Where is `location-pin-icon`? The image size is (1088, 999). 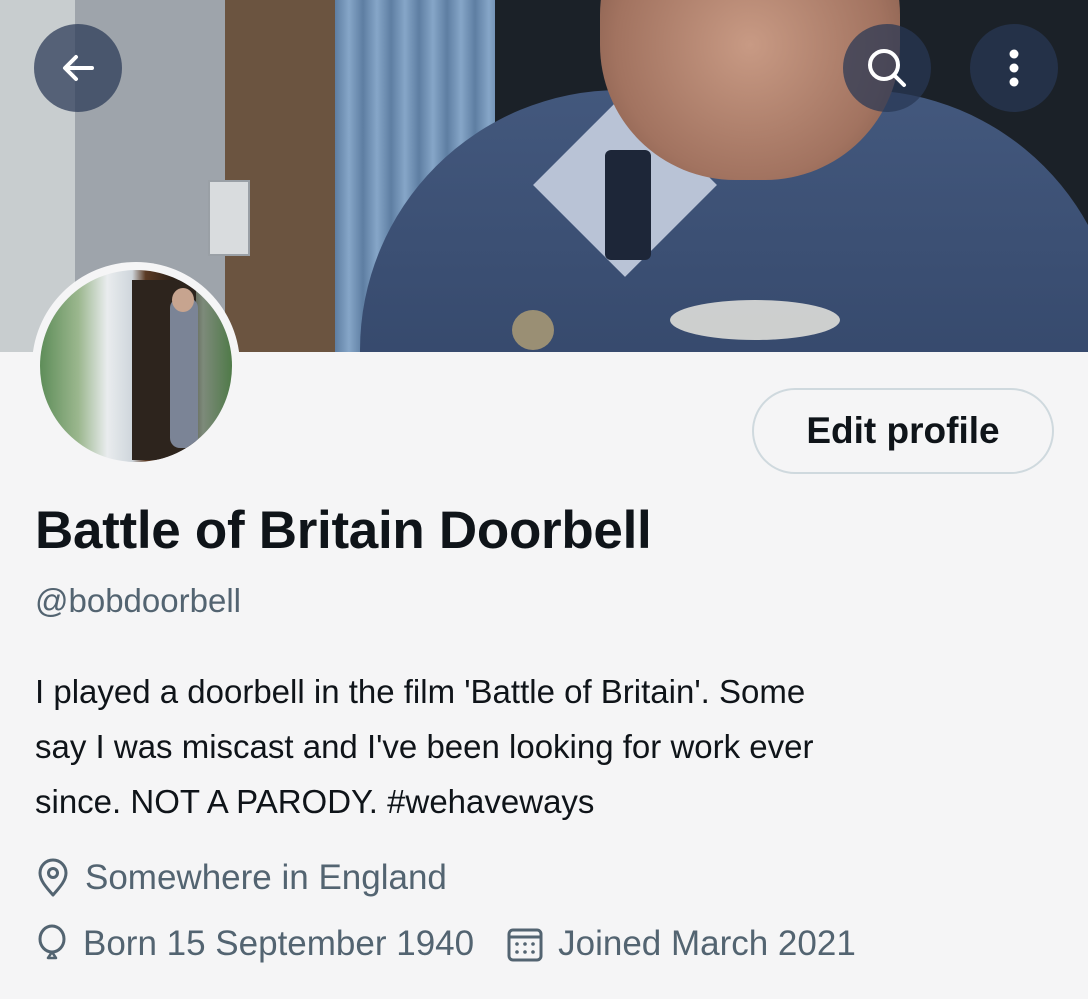 location-pin-icon is located at coordinates (53, 878).